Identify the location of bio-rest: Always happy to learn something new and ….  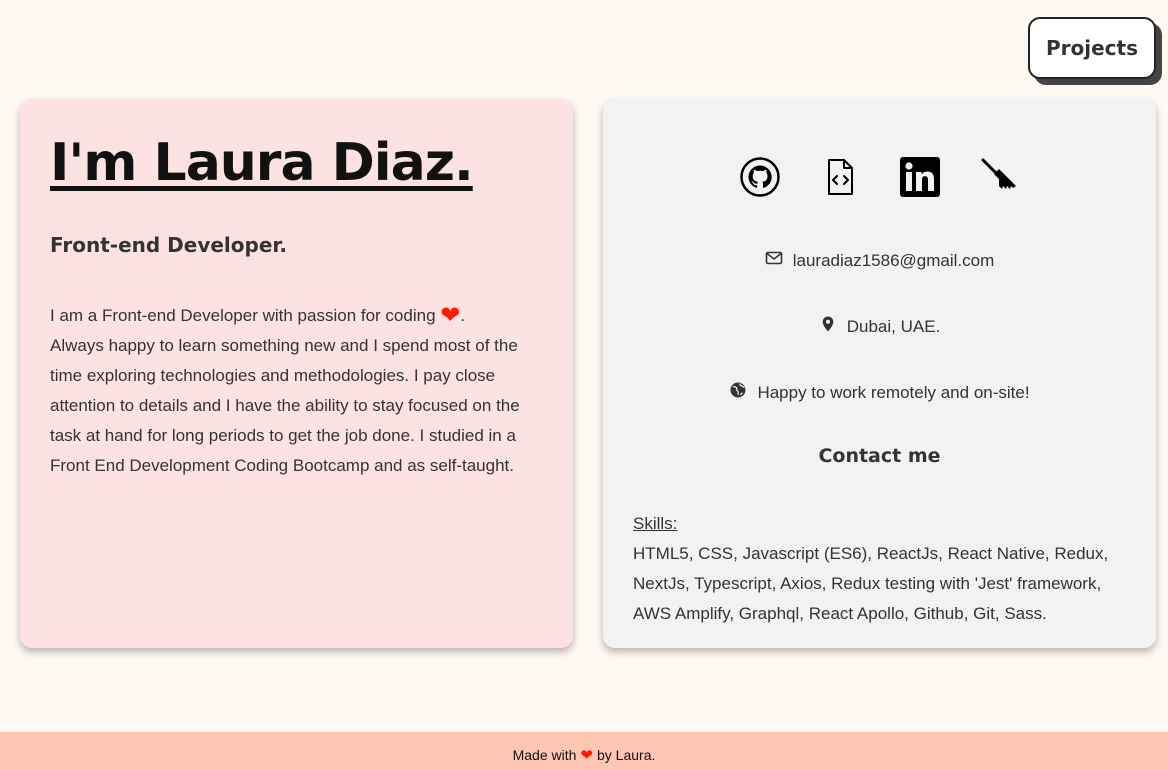
(285, 405).